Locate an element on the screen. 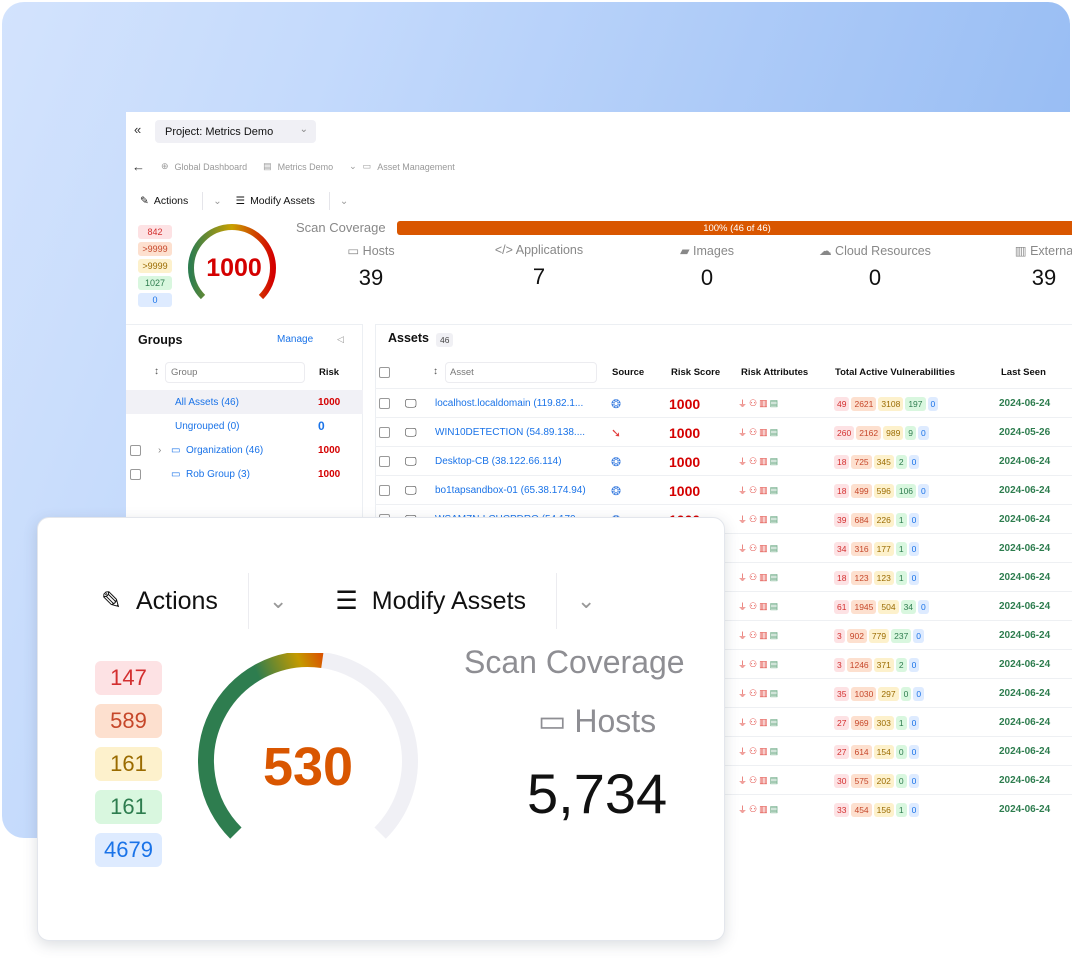 The image size is (1072, 958). groups-risk-header: Risk is located at coordinates (329, 372).